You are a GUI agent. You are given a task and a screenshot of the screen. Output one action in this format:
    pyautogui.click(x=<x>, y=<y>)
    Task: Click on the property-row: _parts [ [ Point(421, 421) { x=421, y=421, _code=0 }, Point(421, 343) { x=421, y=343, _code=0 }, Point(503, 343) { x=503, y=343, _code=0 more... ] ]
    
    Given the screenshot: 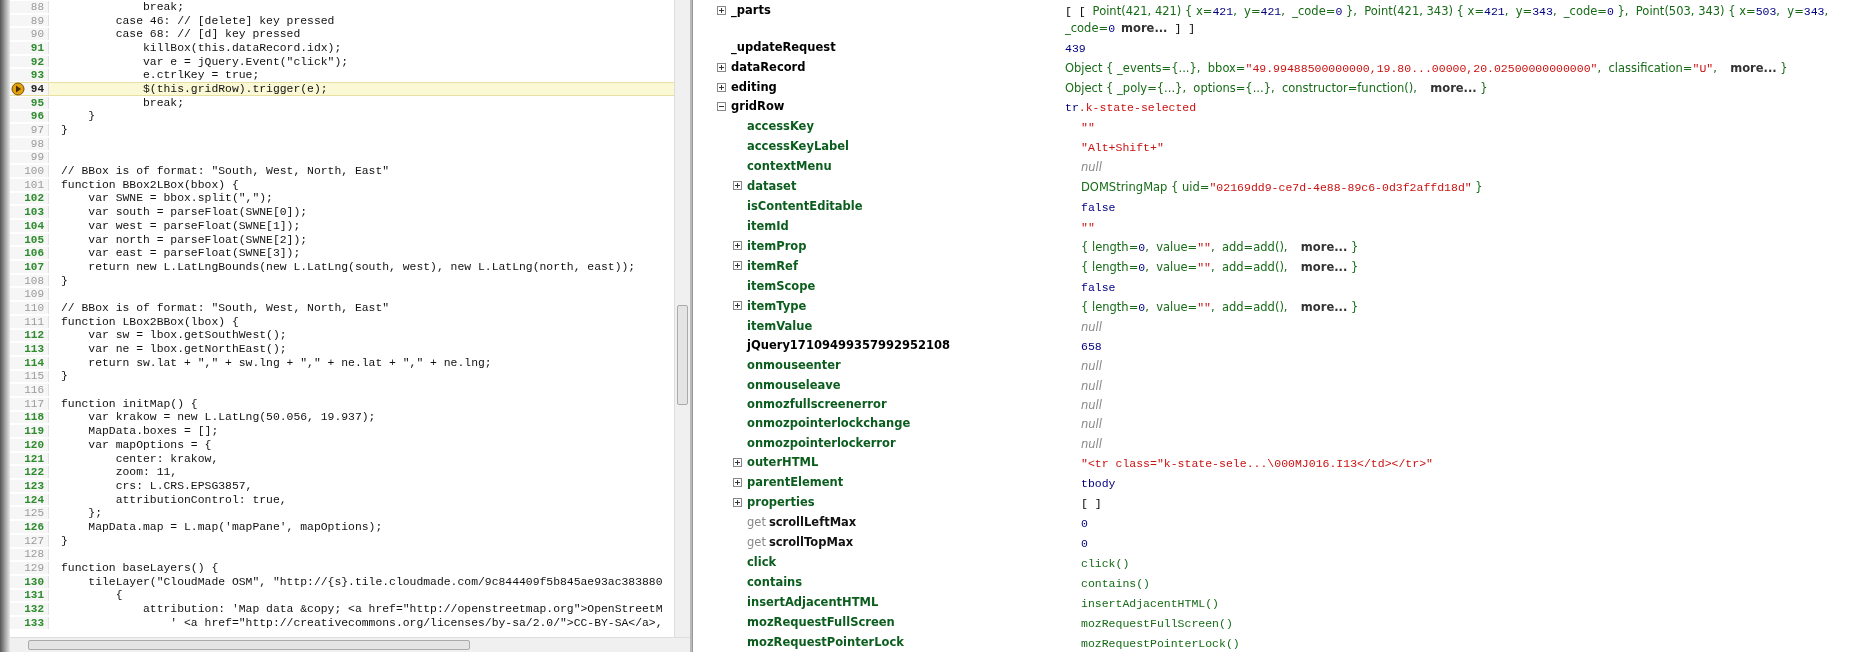 What is the action you would take?
    pyautogui.click(x=1282, y=18)
    